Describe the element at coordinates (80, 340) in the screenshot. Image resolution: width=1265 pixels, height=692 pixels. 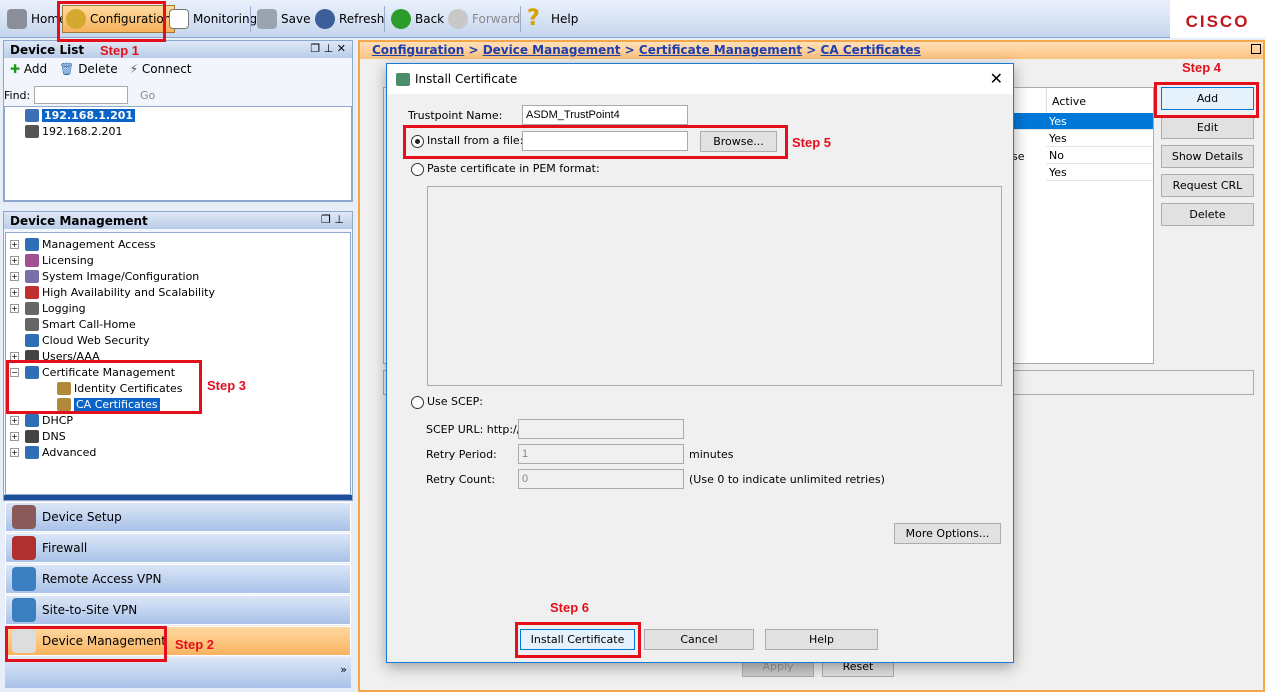
I see `tree-item: Cloud Web Security` at that location.